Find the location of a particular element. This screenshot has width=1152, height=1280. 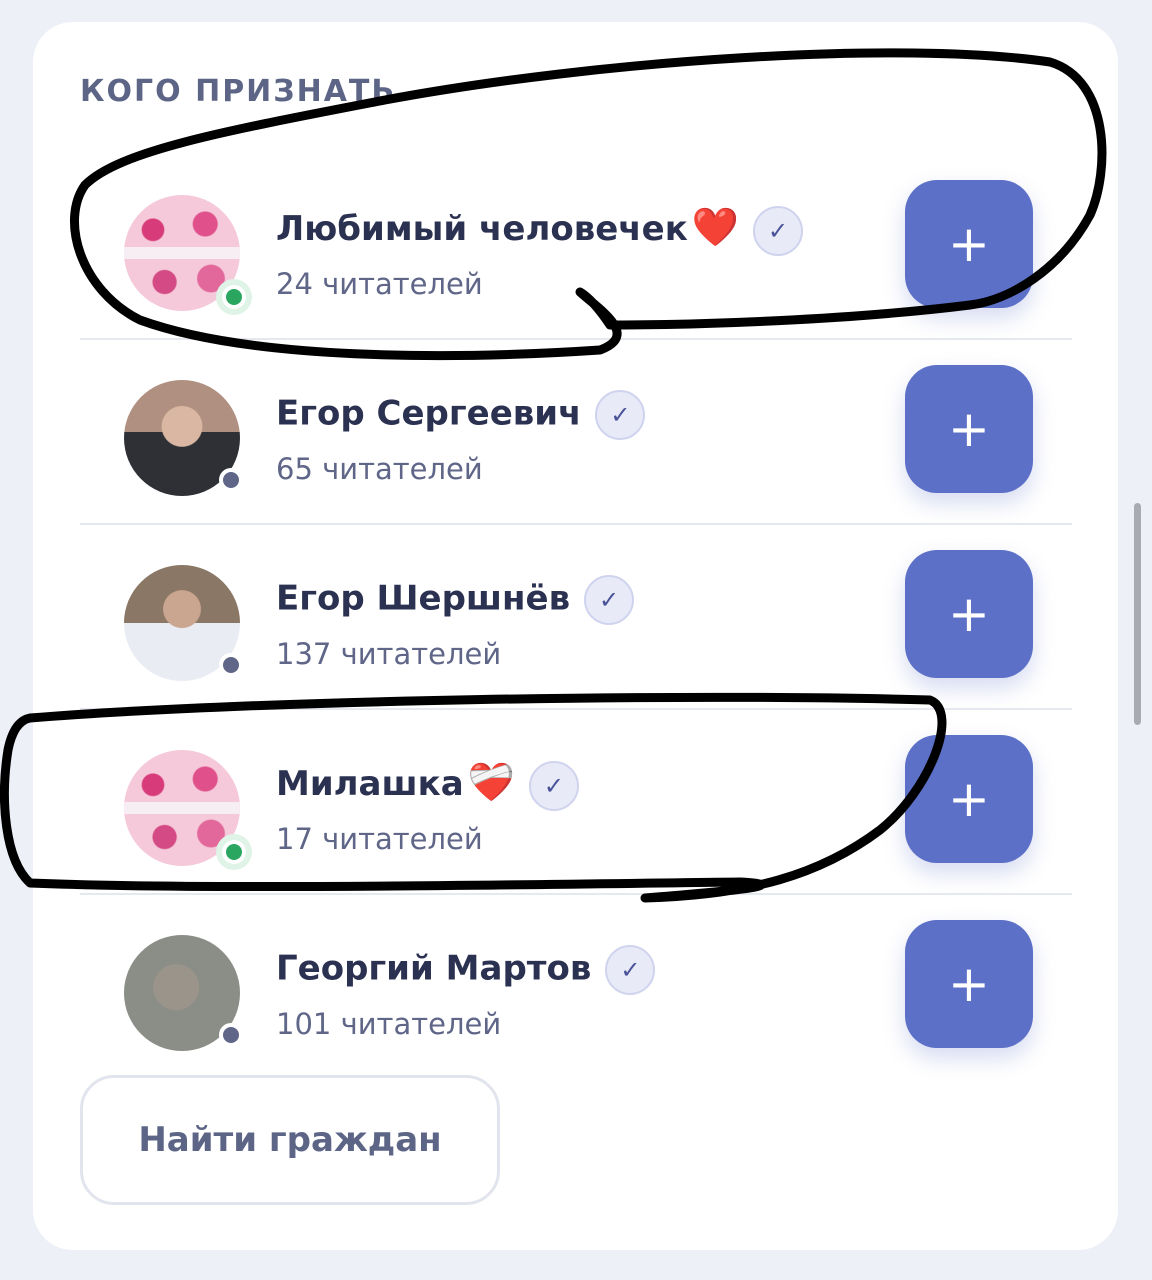

user-name-text: Егор Шершнёв is located at coordinates (423, 598).